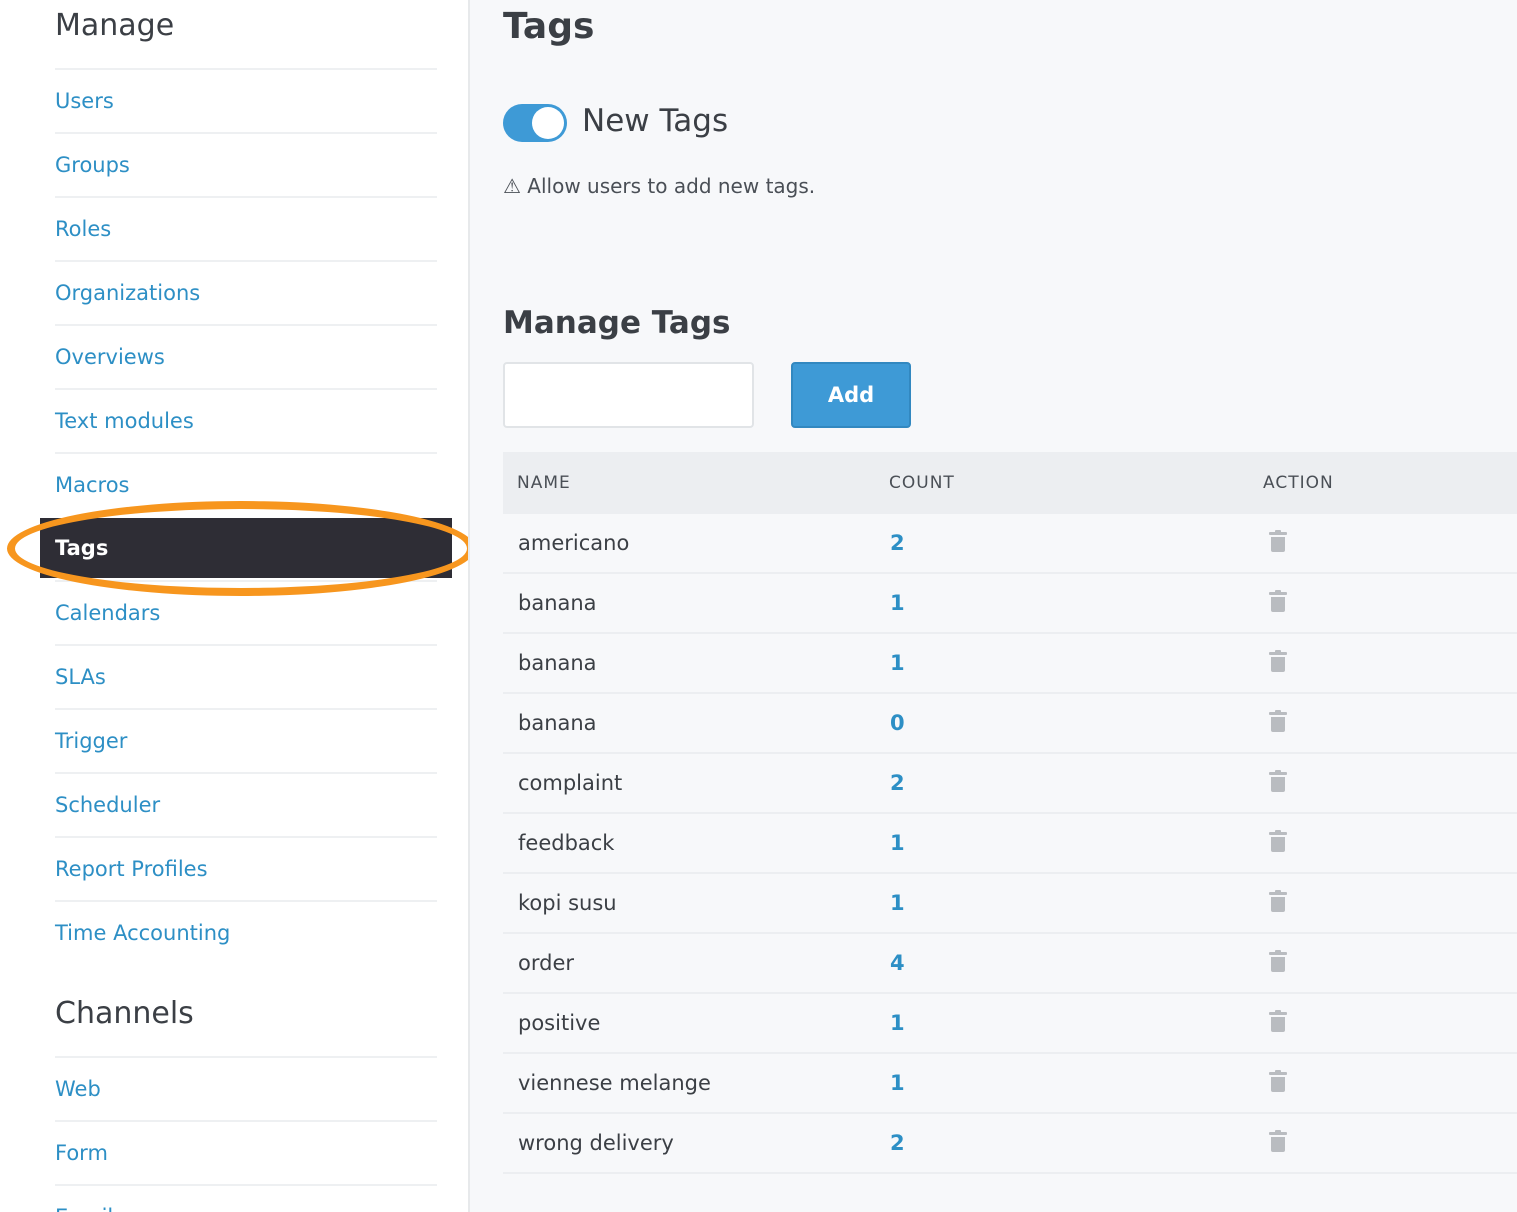 The height and width of the screenshot is (1212, 1517). I want to click on new-tags-hint: ⚠ Allow users to add new tags., so click(659, 186).